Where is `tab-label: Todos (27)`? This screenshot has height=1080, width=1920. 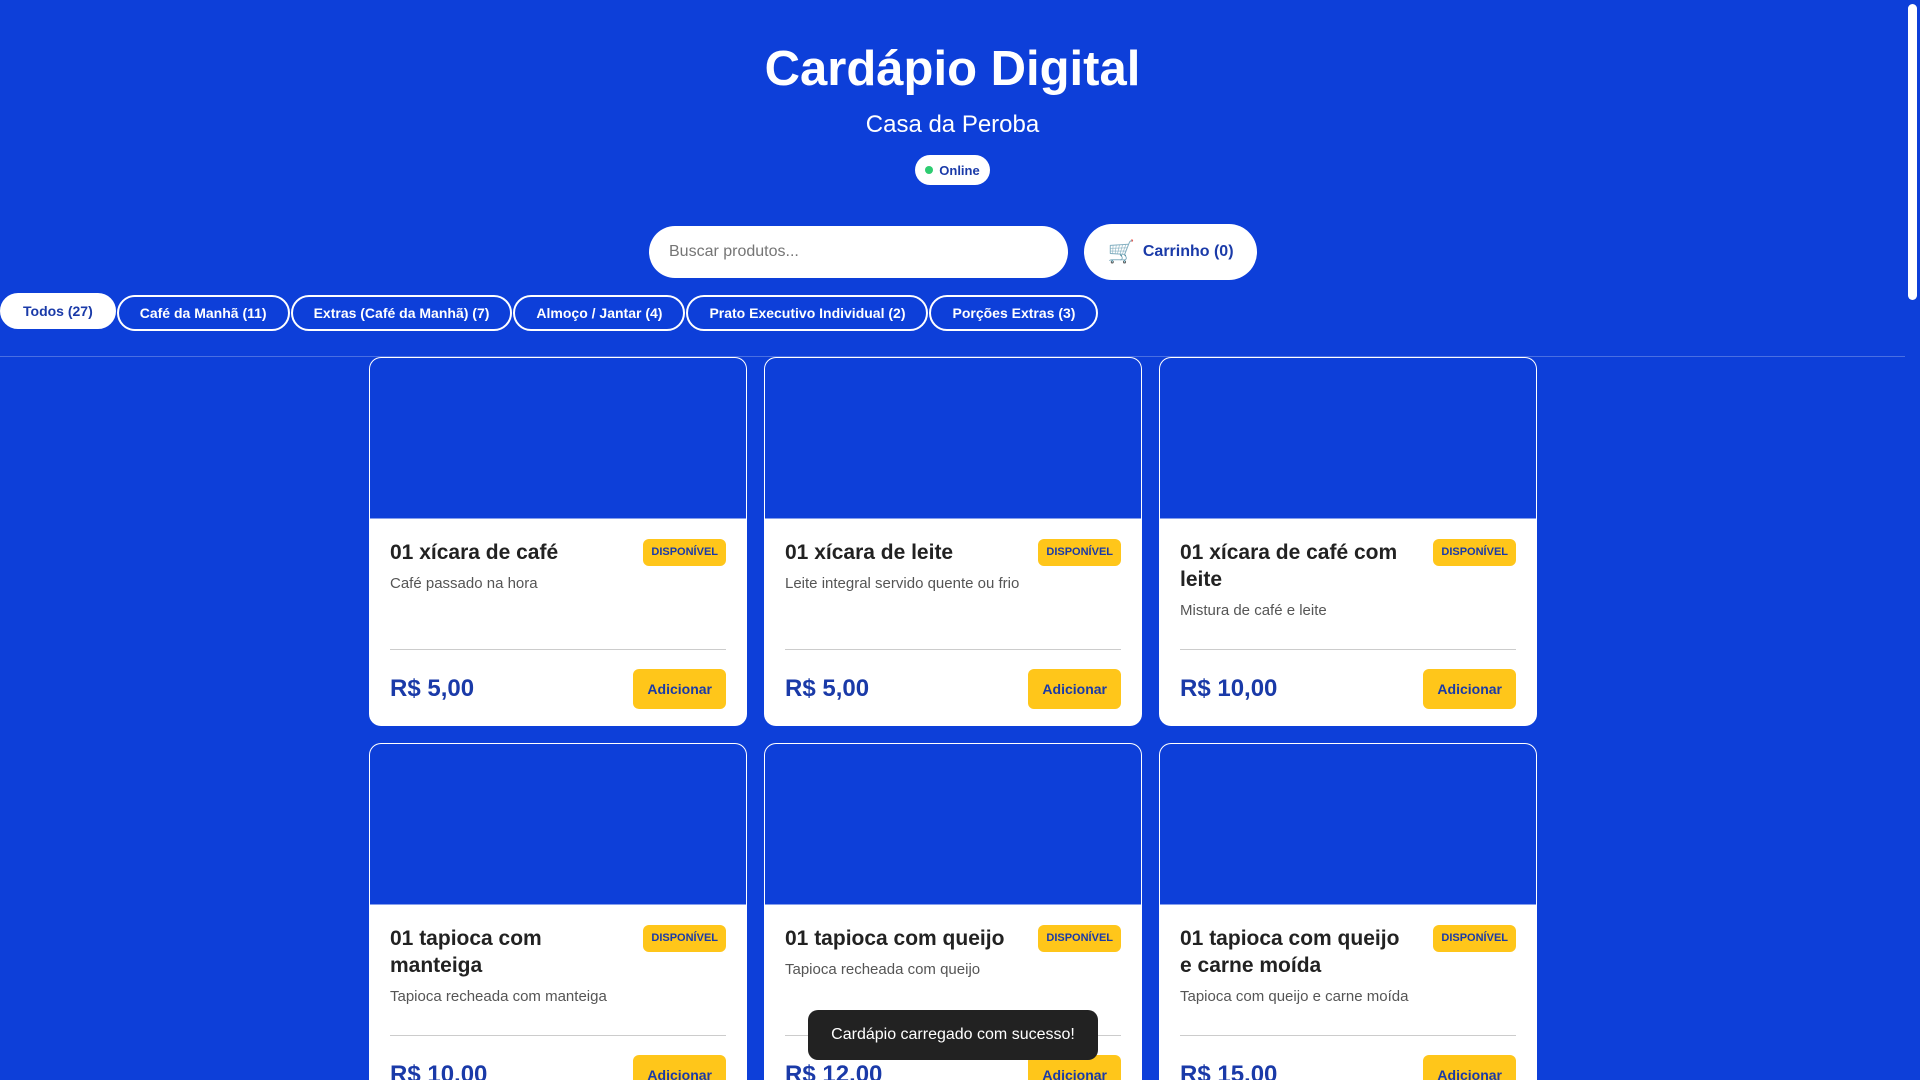 tab-label: Todos (27) is located at coordinates (58, 311).